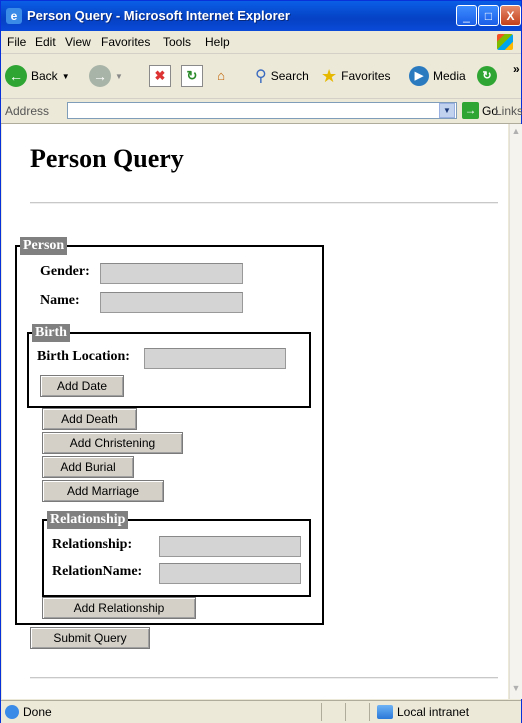  I want to click on person-legend: Person, so click(44, 246).